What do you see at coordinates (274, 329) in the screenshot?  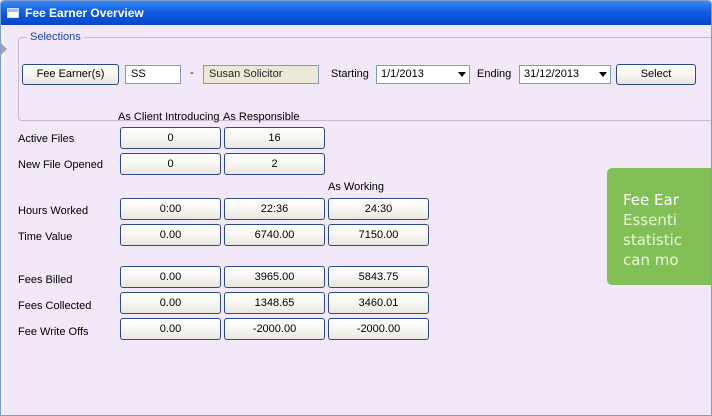 I see `fee-write-offs-responsible: -2000.00` at bounding box center [274, 329].